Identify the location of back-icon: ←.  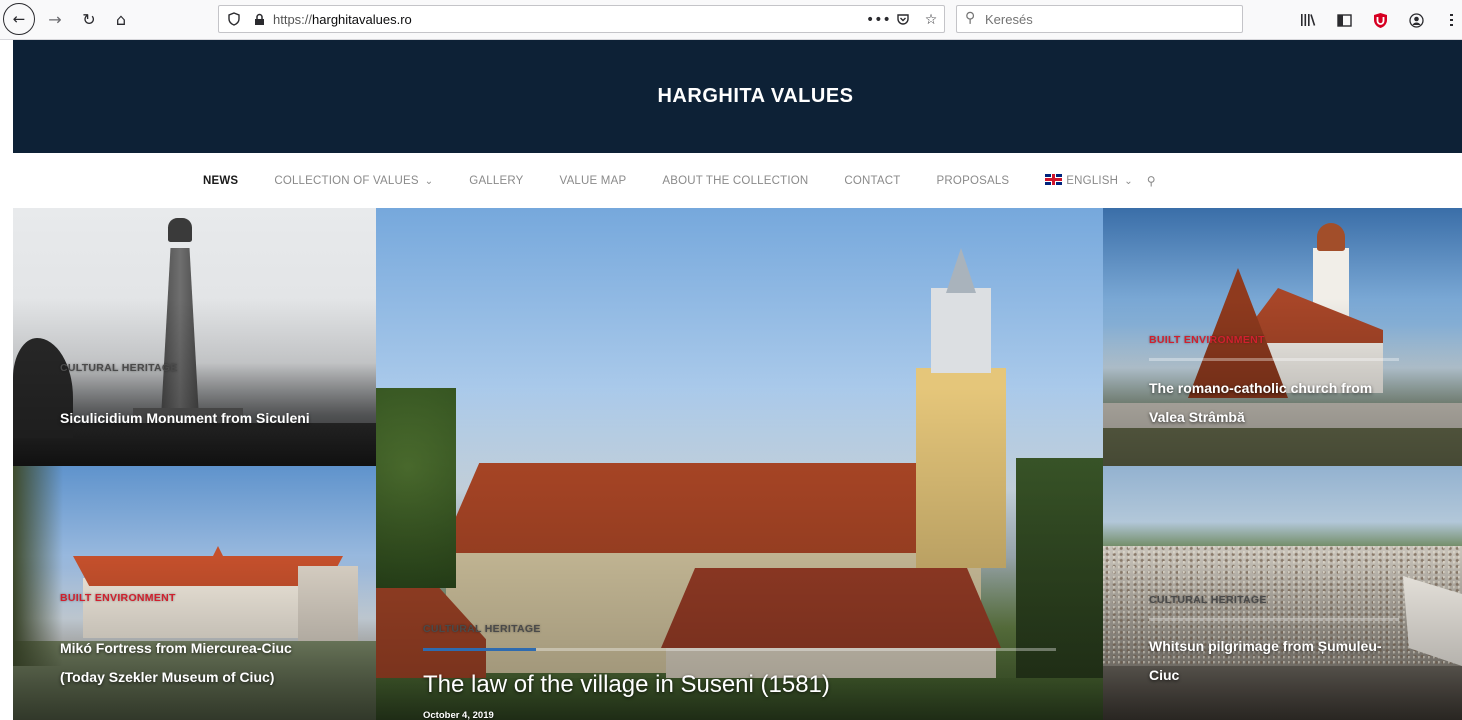
(19, 19).